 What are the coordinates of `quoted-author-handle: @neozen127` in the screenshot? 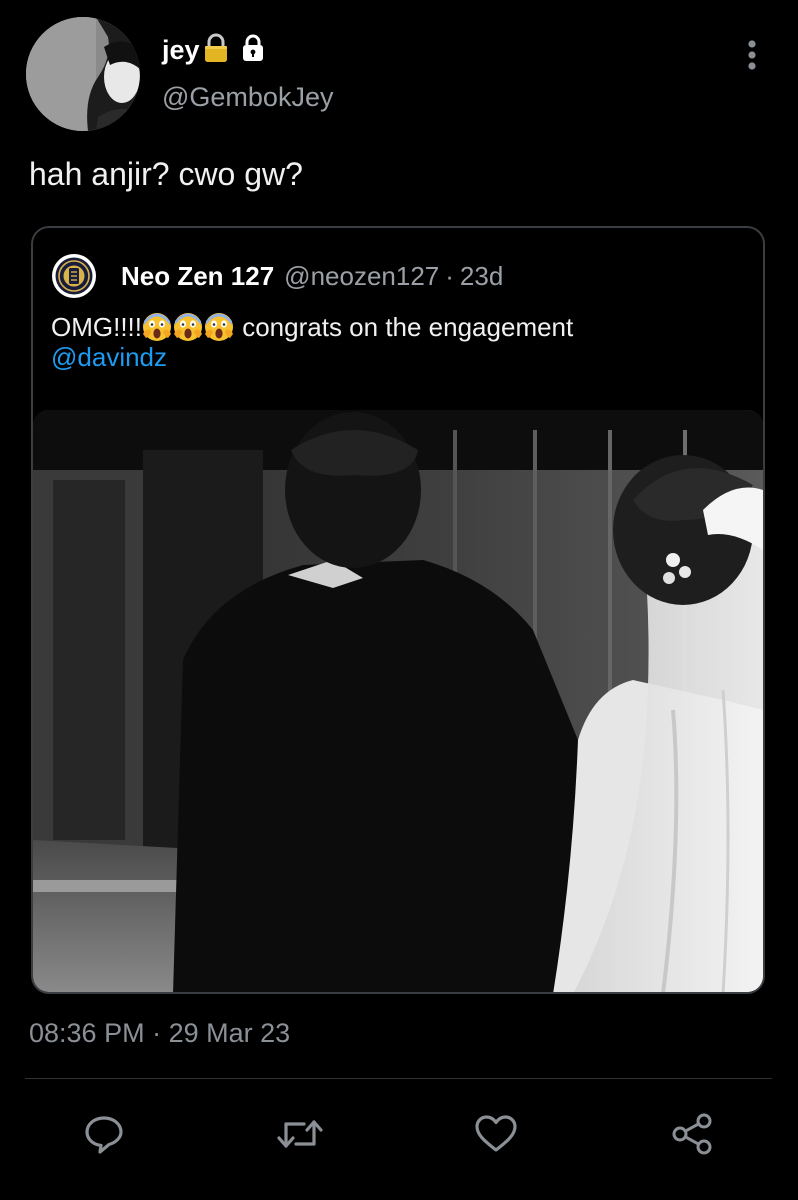 It's located at (361, 276).